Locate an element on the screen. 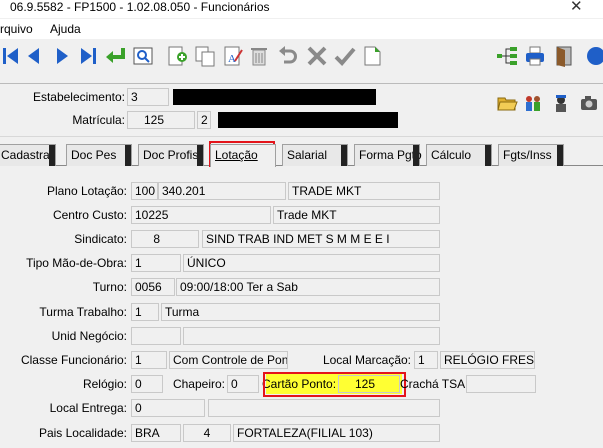 This screenshot has height=448, width=603. camera-icon is located at coordinates (589, 103).